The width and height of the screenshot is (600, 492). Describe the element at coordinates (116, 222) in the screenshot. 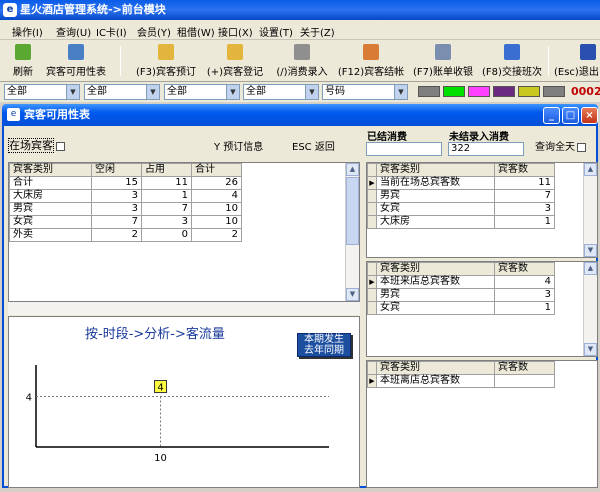

I see `cell: 7` at that location.